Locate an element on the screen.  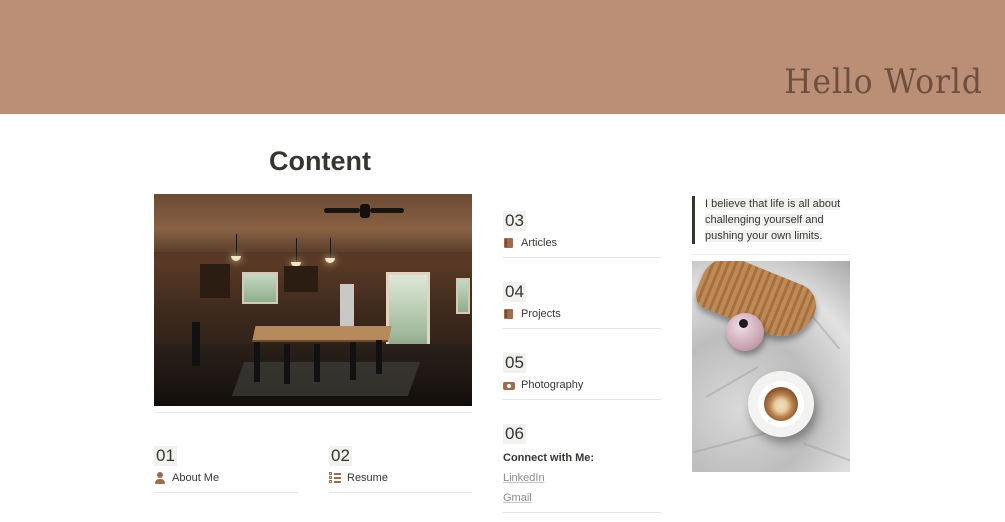
section-number: 05 is located at coordinates (514, 363).